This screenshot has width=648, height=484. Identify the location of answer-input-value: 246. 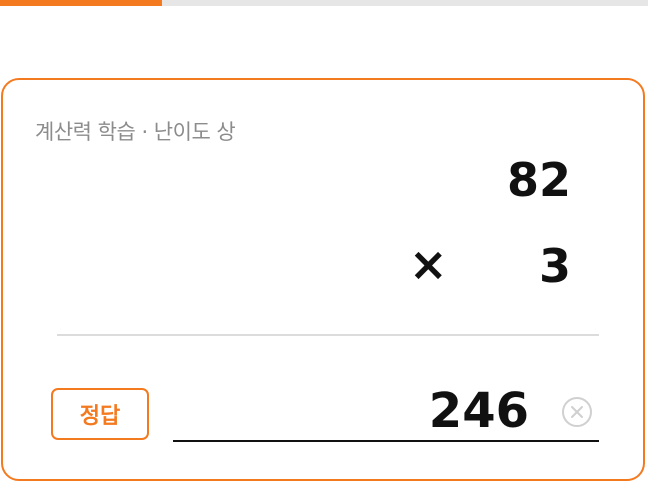
(478, 411).